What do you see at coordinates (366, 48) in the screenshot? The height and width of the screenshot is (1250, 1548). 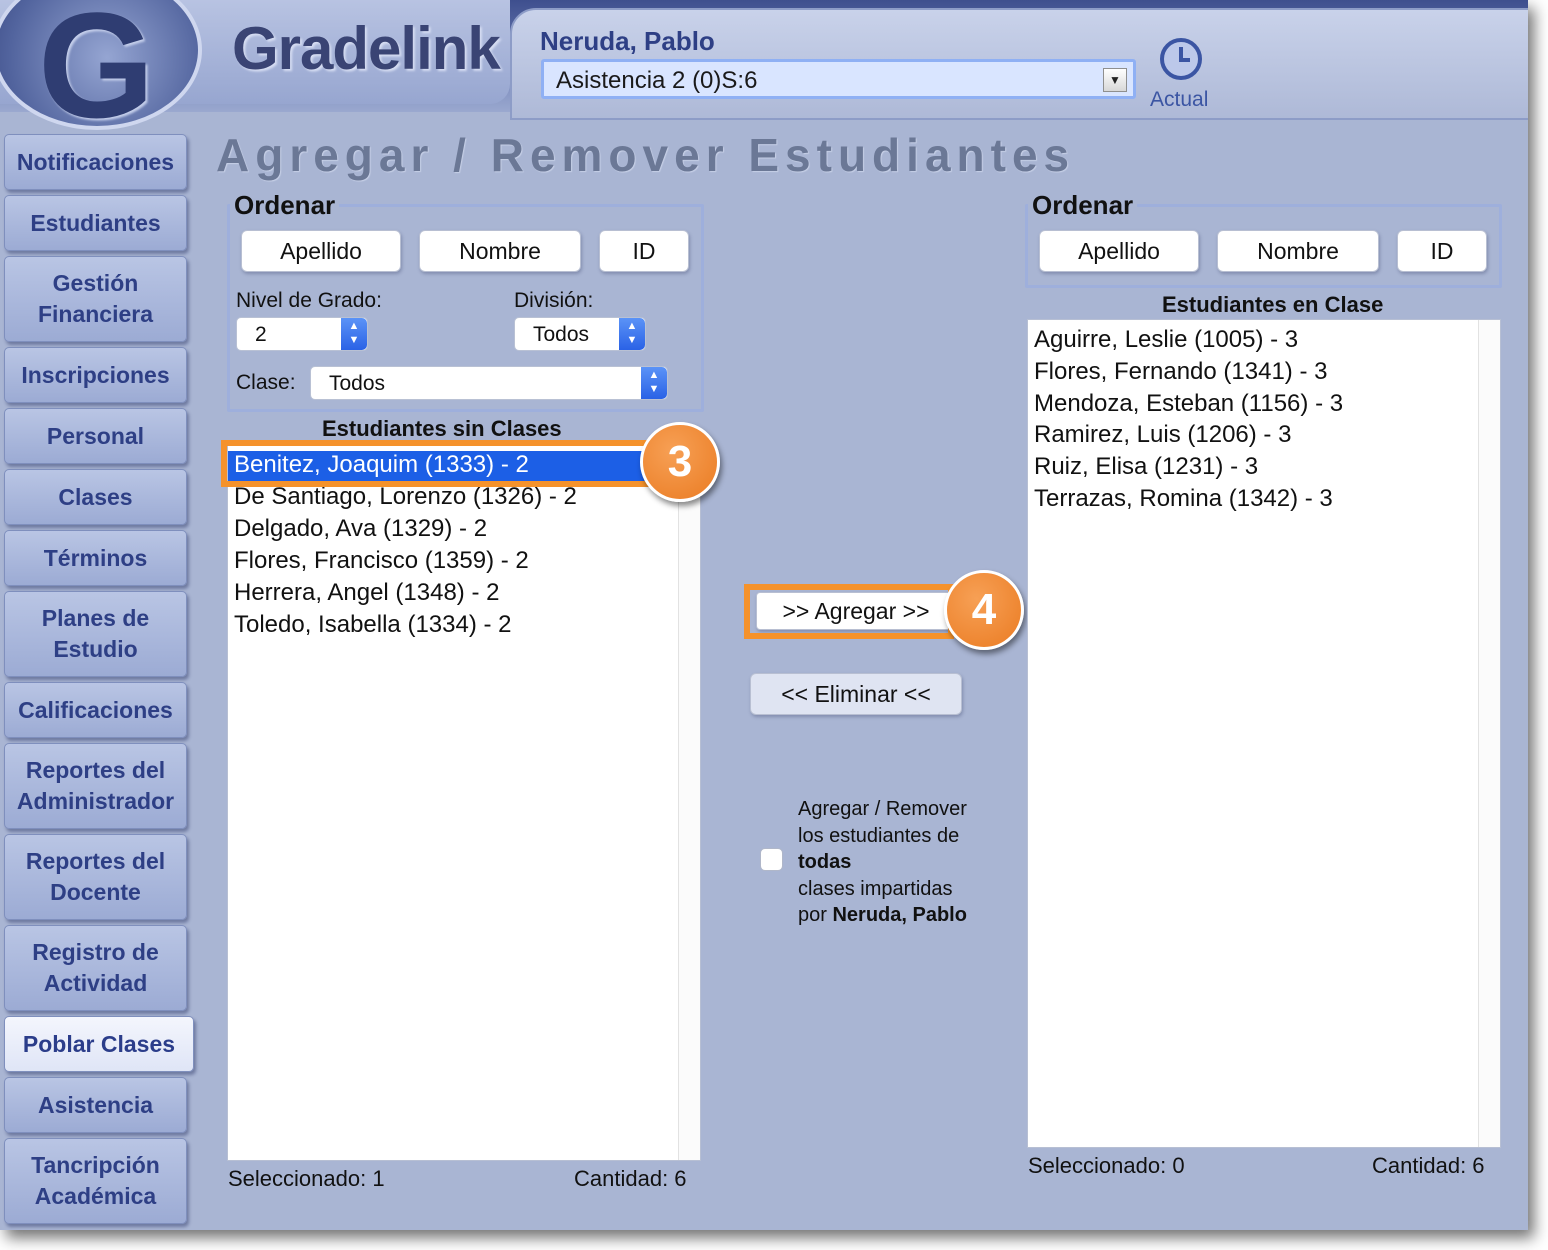 I see `brand-name: Gradelink` at bounding box center [366, 48].